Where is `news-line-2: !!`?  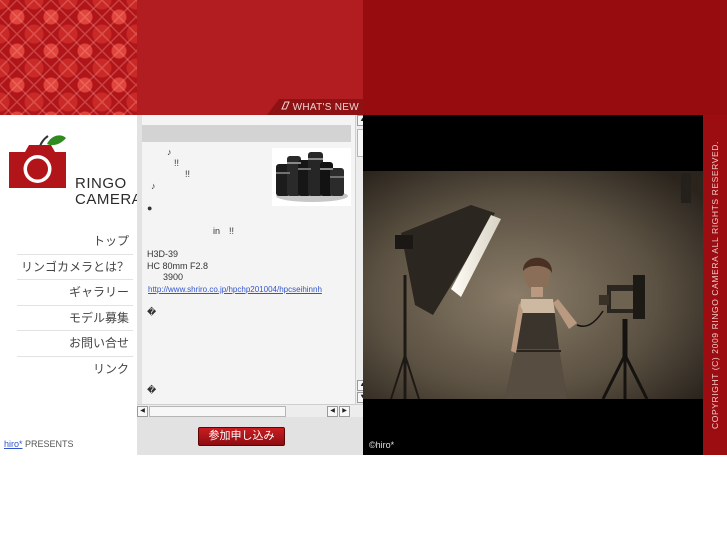
news-line-2: !! is located at coordinates (177, 163).